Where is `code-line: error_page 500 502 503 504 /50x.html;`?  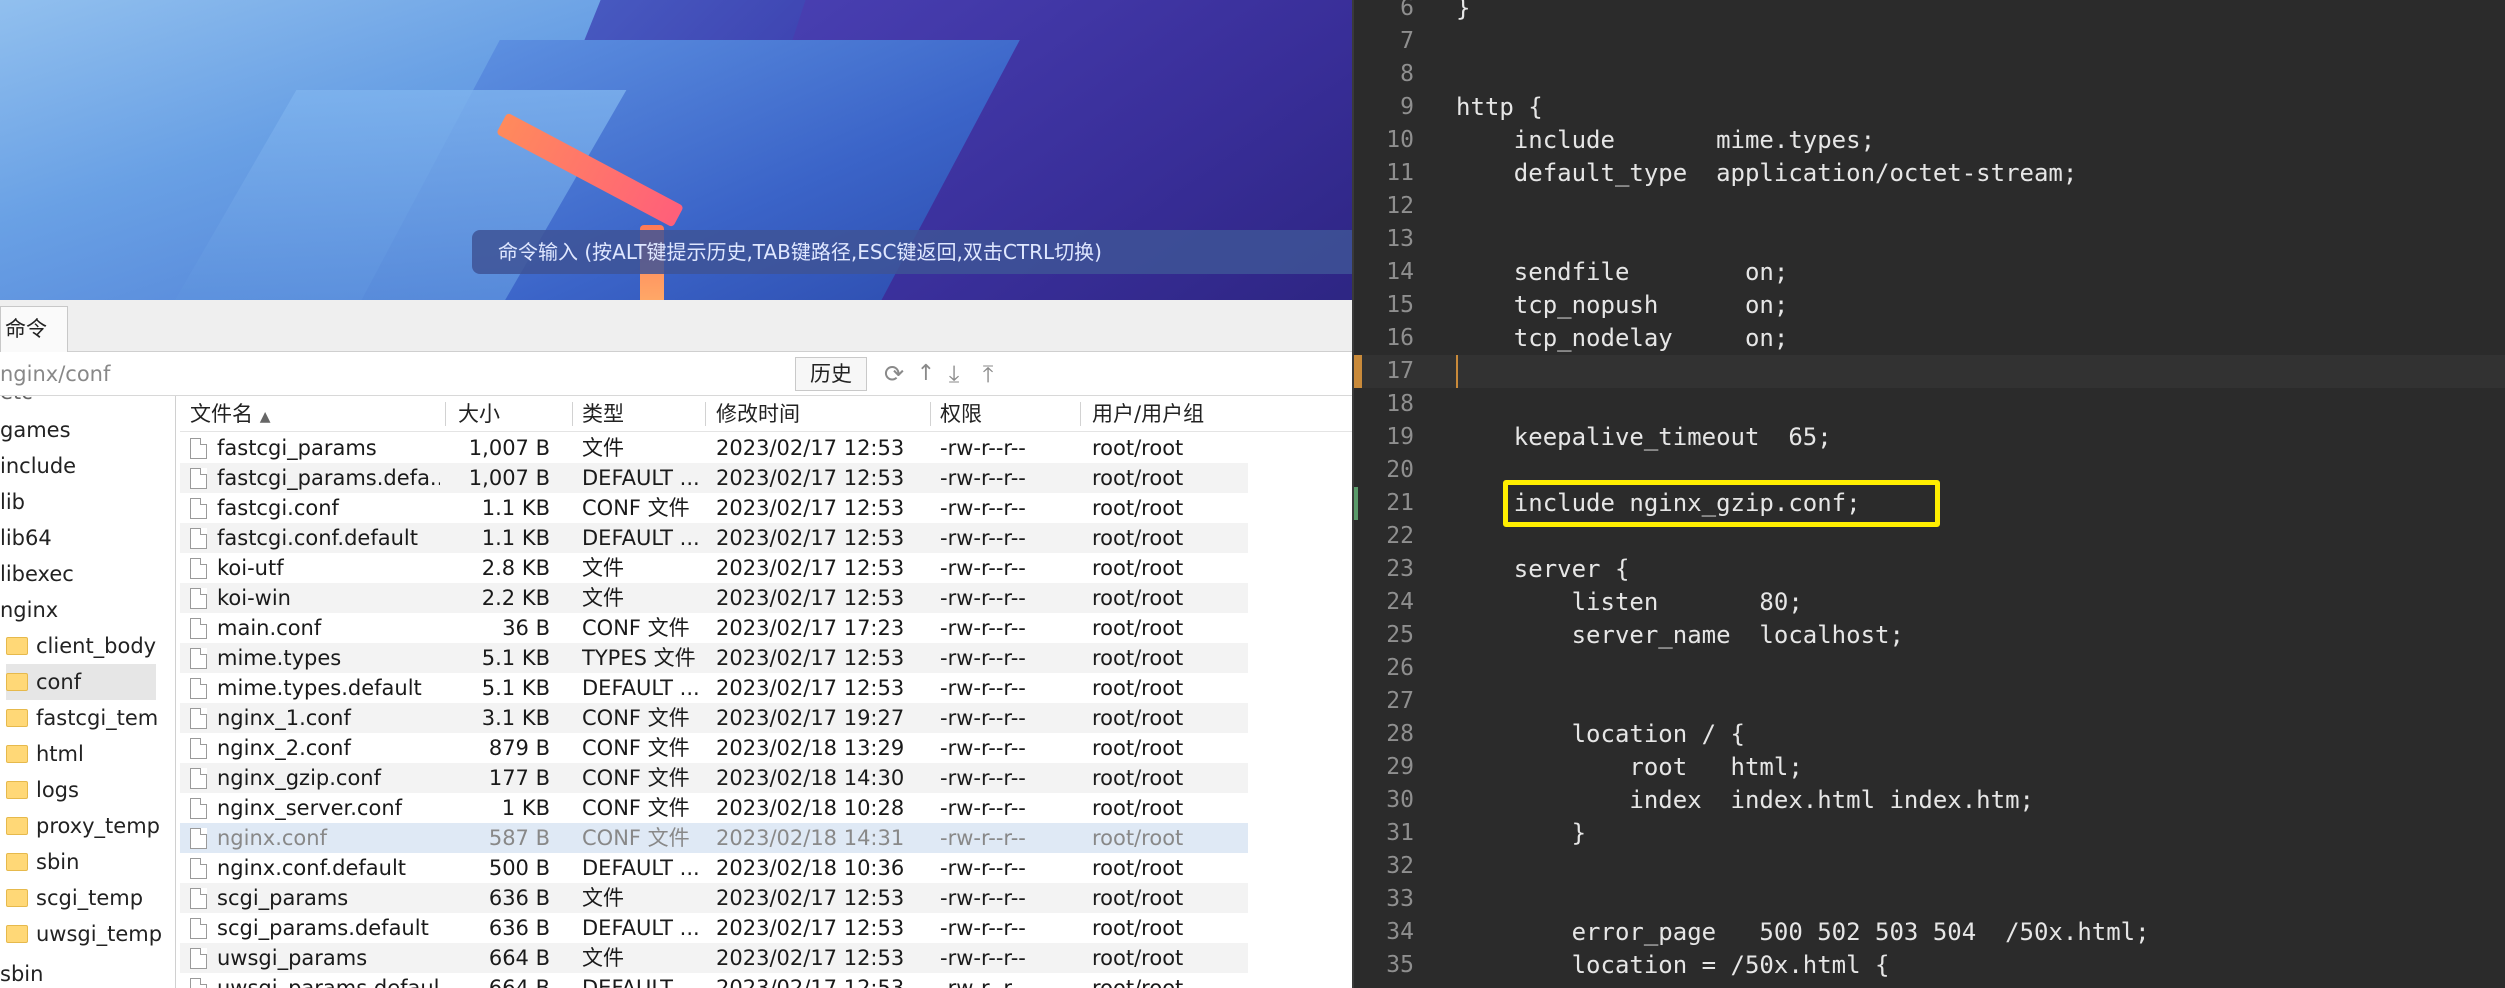 code-line: error_page 500 502 503 504 /50x.html; is located at coordinates (1803, 932).